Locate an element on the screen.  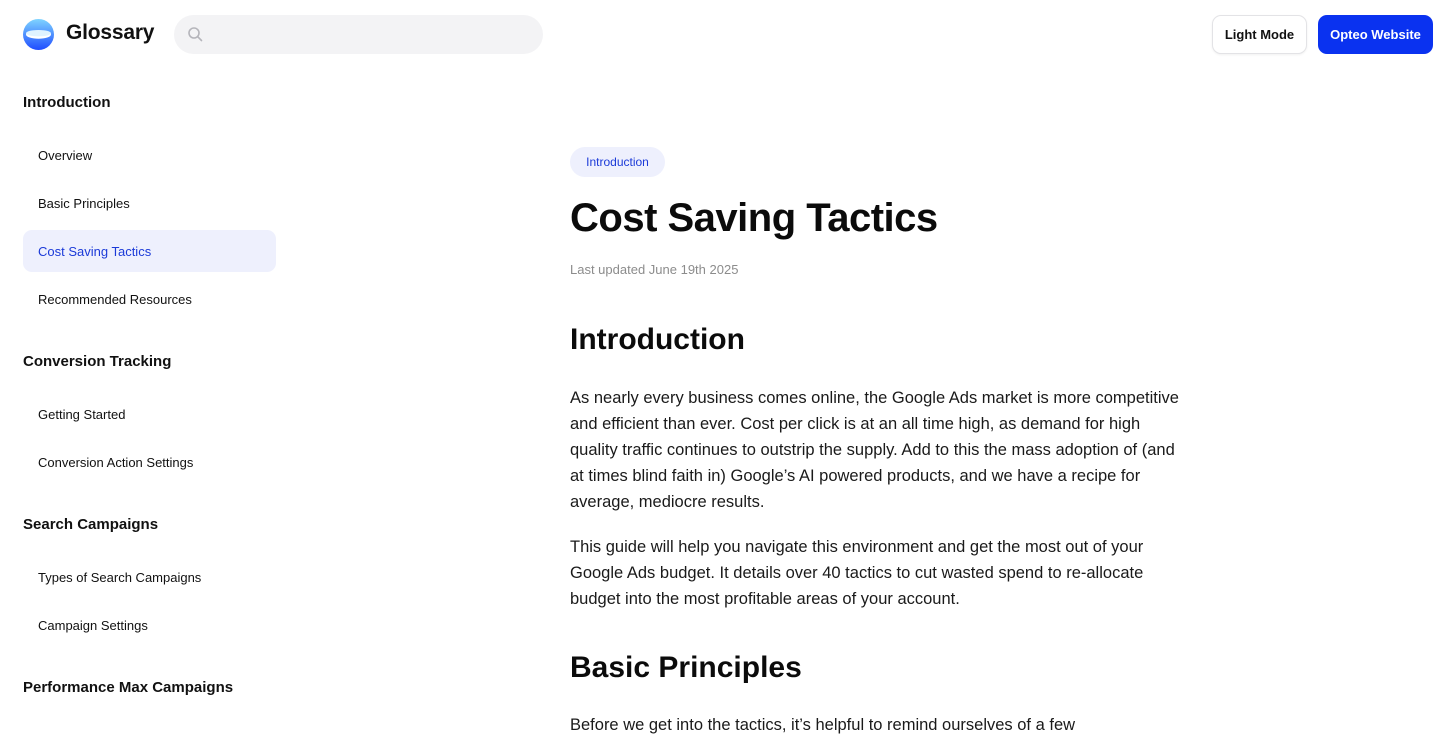
sidebar-item-conversion-action-settings: Conversion Action Settings is located at coordinates (149, 462).